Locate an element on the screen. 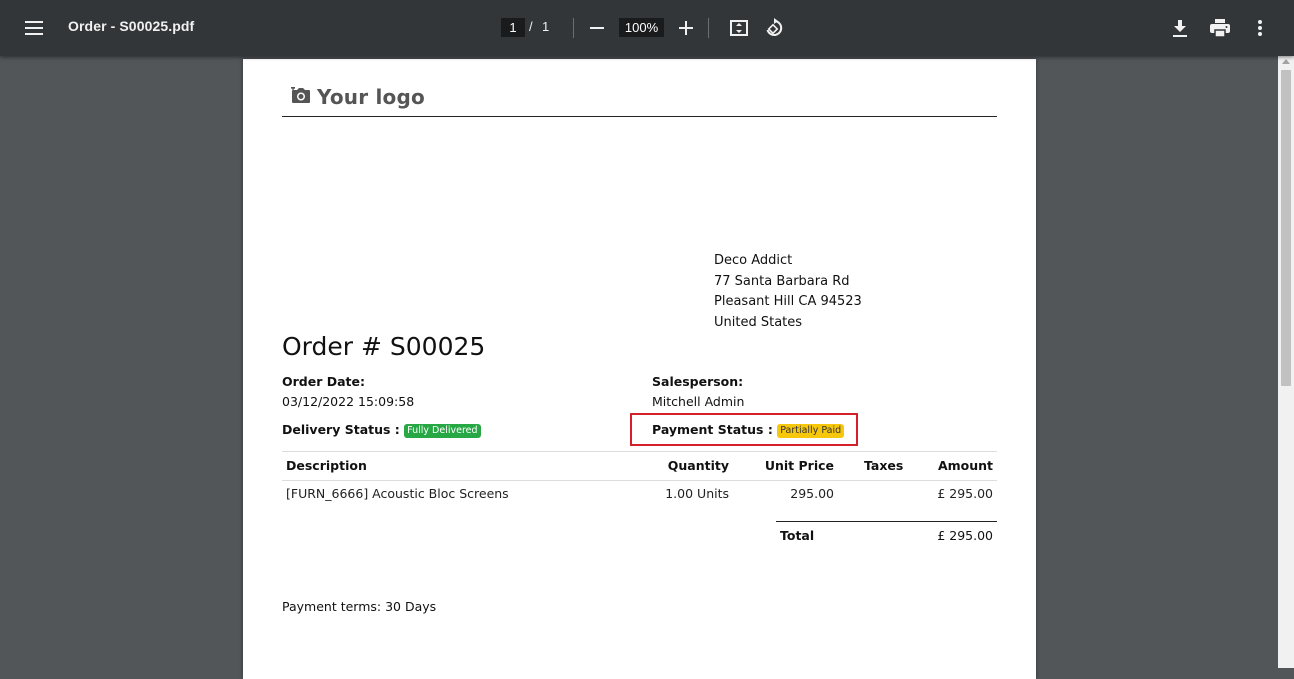 The height and width of the screenshot is (679, 1294). company-logo: Your logo is located at coordinates (358, 97).